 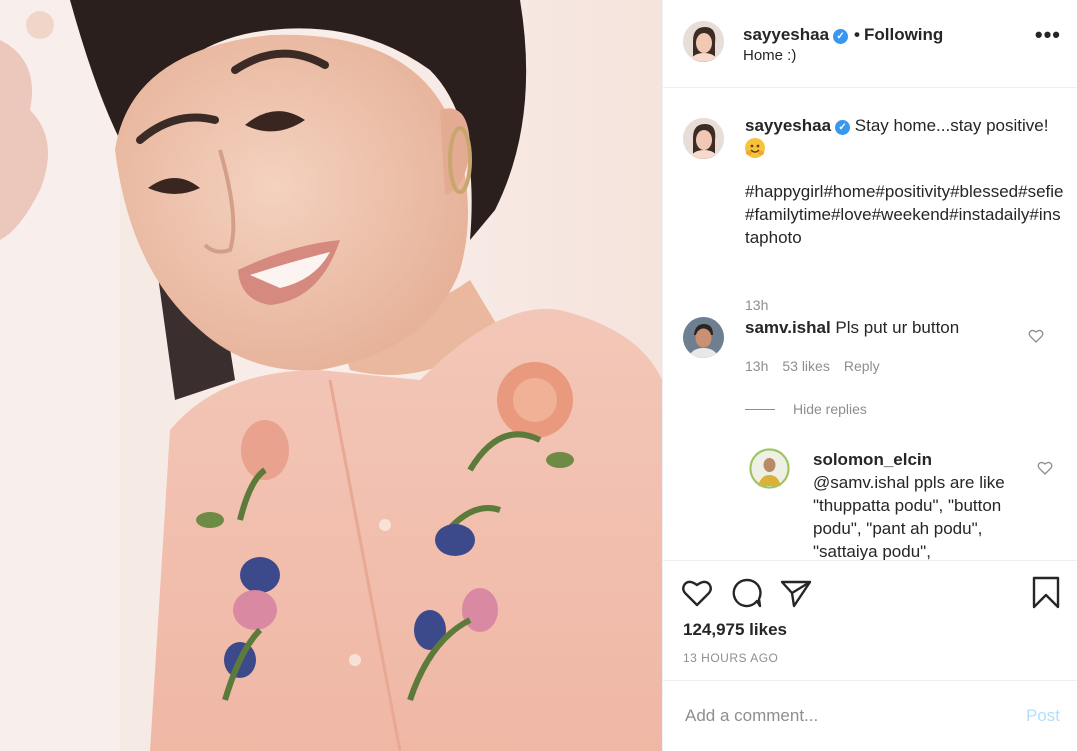 I want to click on author-username: sayyeshaa, so click(x=786, y=34).